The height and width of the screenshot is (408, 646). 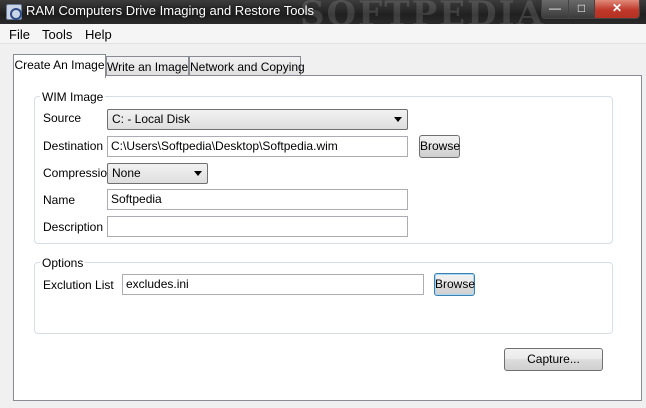 I want to click on minimize-icon: —, so click(x=555, y=8).